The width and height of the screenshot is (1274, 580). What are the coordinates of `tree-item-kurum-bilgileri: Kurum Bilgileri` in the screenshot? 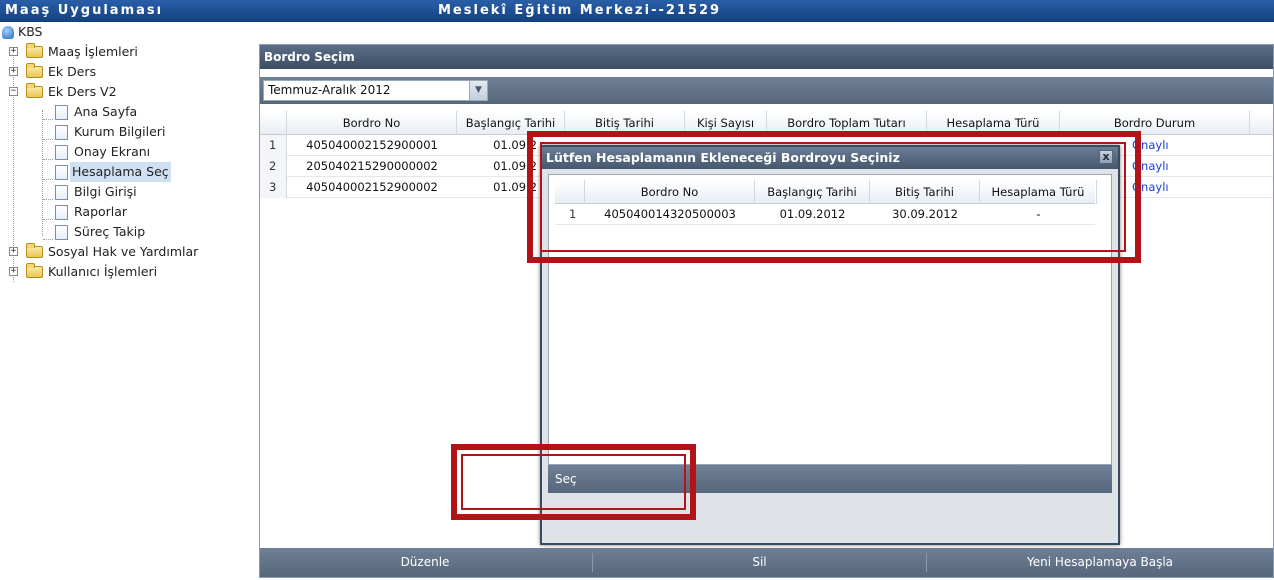 It's located at (83, 132).